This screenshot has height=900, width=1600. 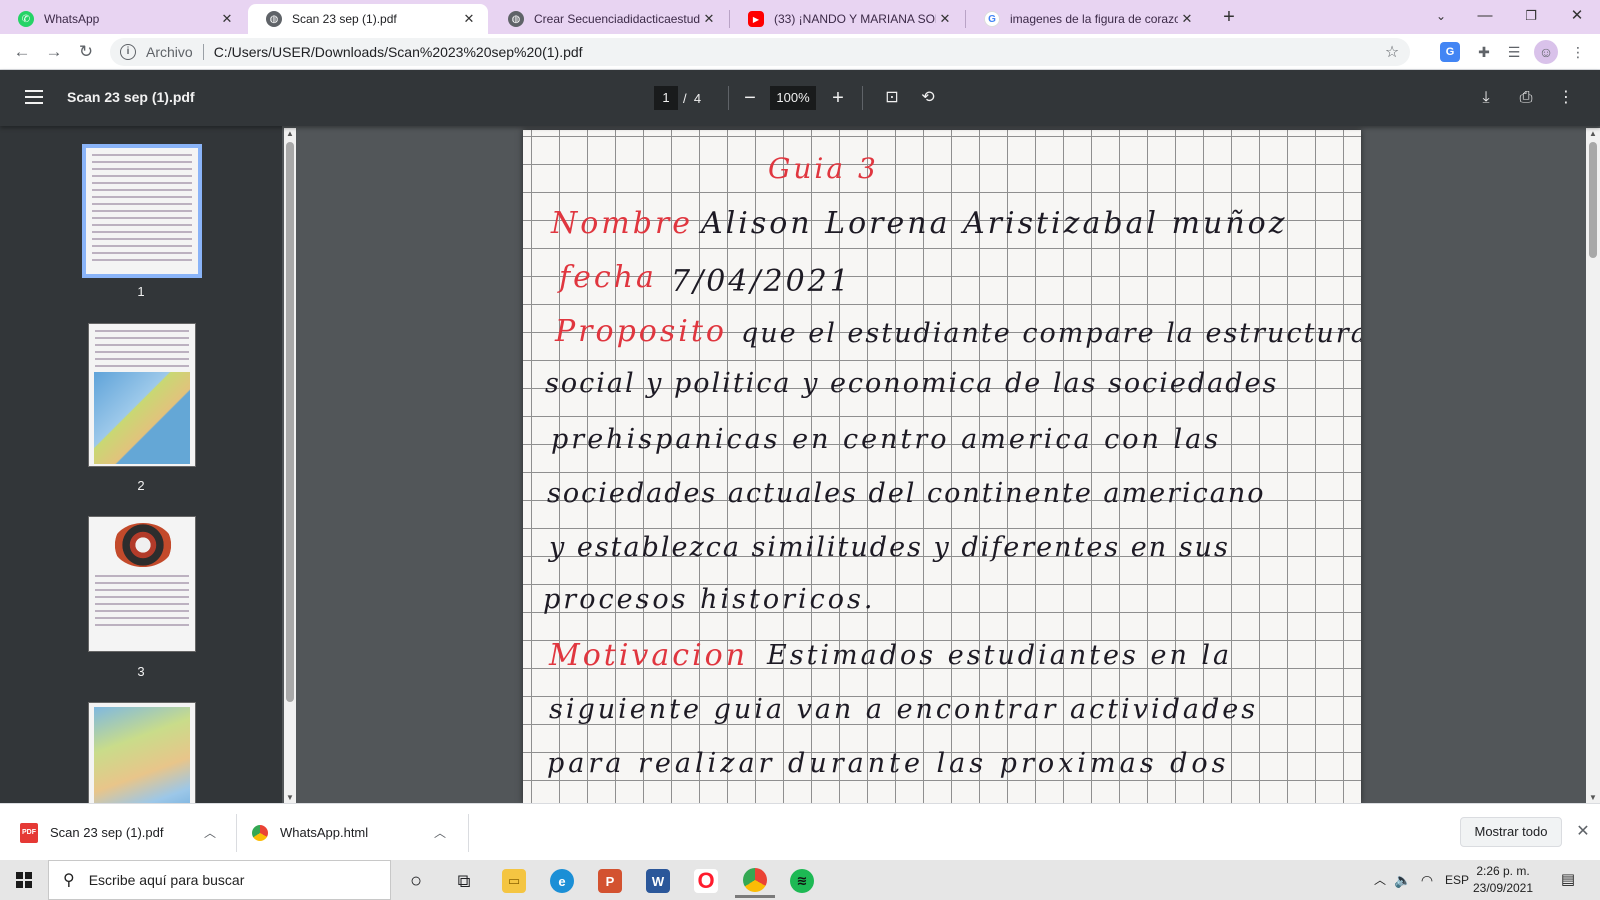 I want to click on reading-list-icon: ☰, so click(x=1514, y=52).